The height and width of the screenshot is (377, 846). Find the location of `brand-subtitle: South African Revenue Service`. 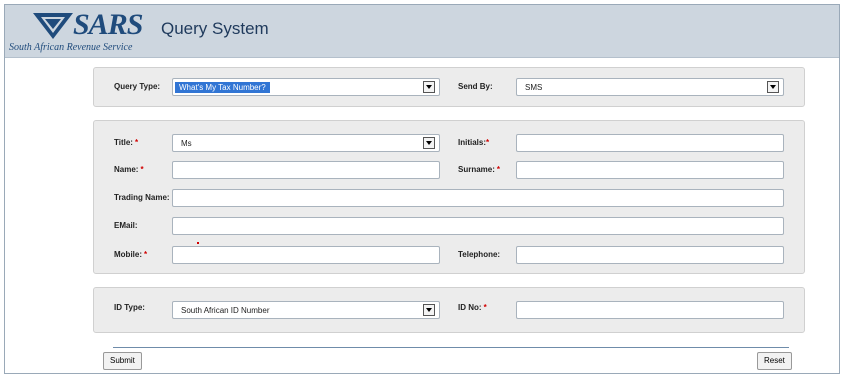

brand-subtitle: South African Revenue Service is located at coordinates (71, 47).